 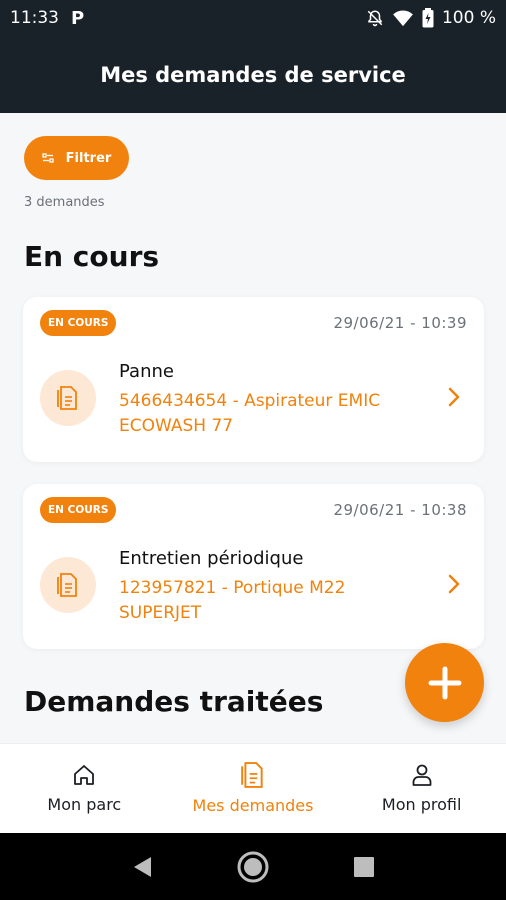 I want to click on filter-label: Filtrer, so click(x=88, y=158).